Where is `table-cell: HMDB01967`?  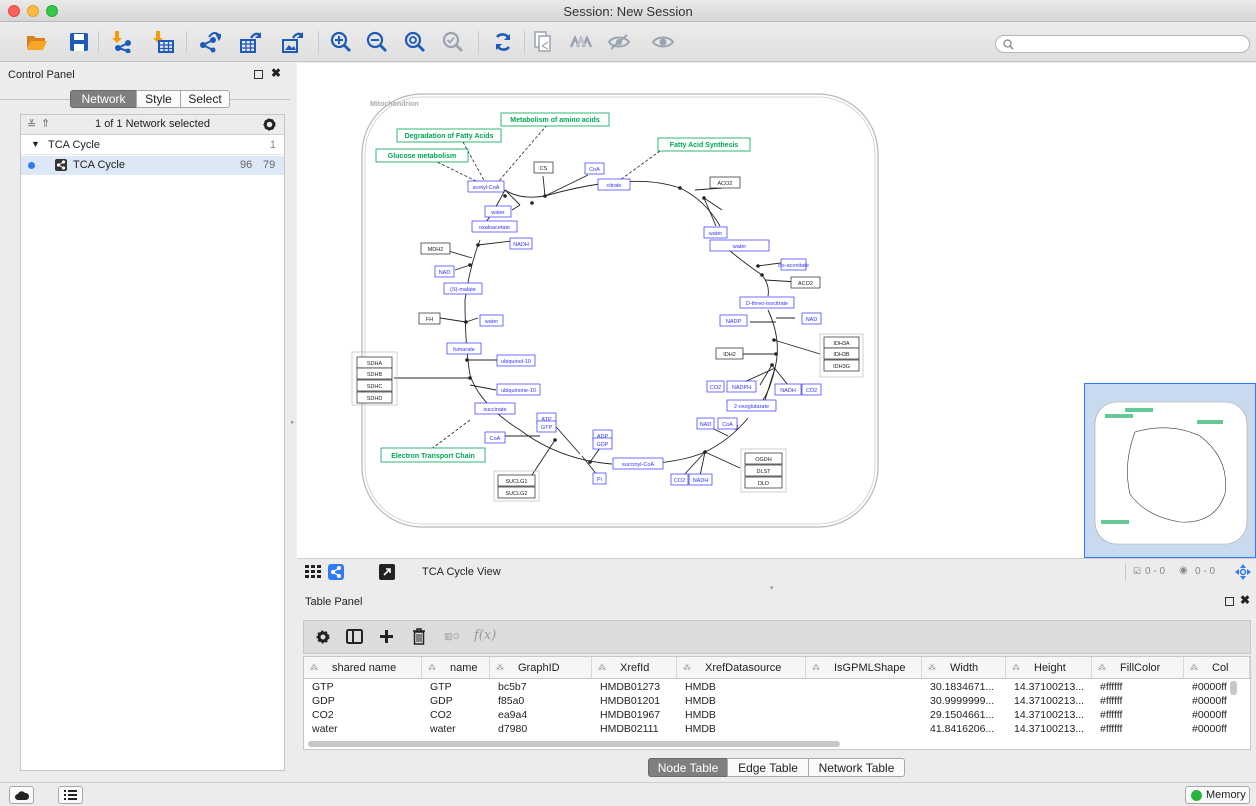 table-cell: HMDB01967 is located at coordinates (634, 716).